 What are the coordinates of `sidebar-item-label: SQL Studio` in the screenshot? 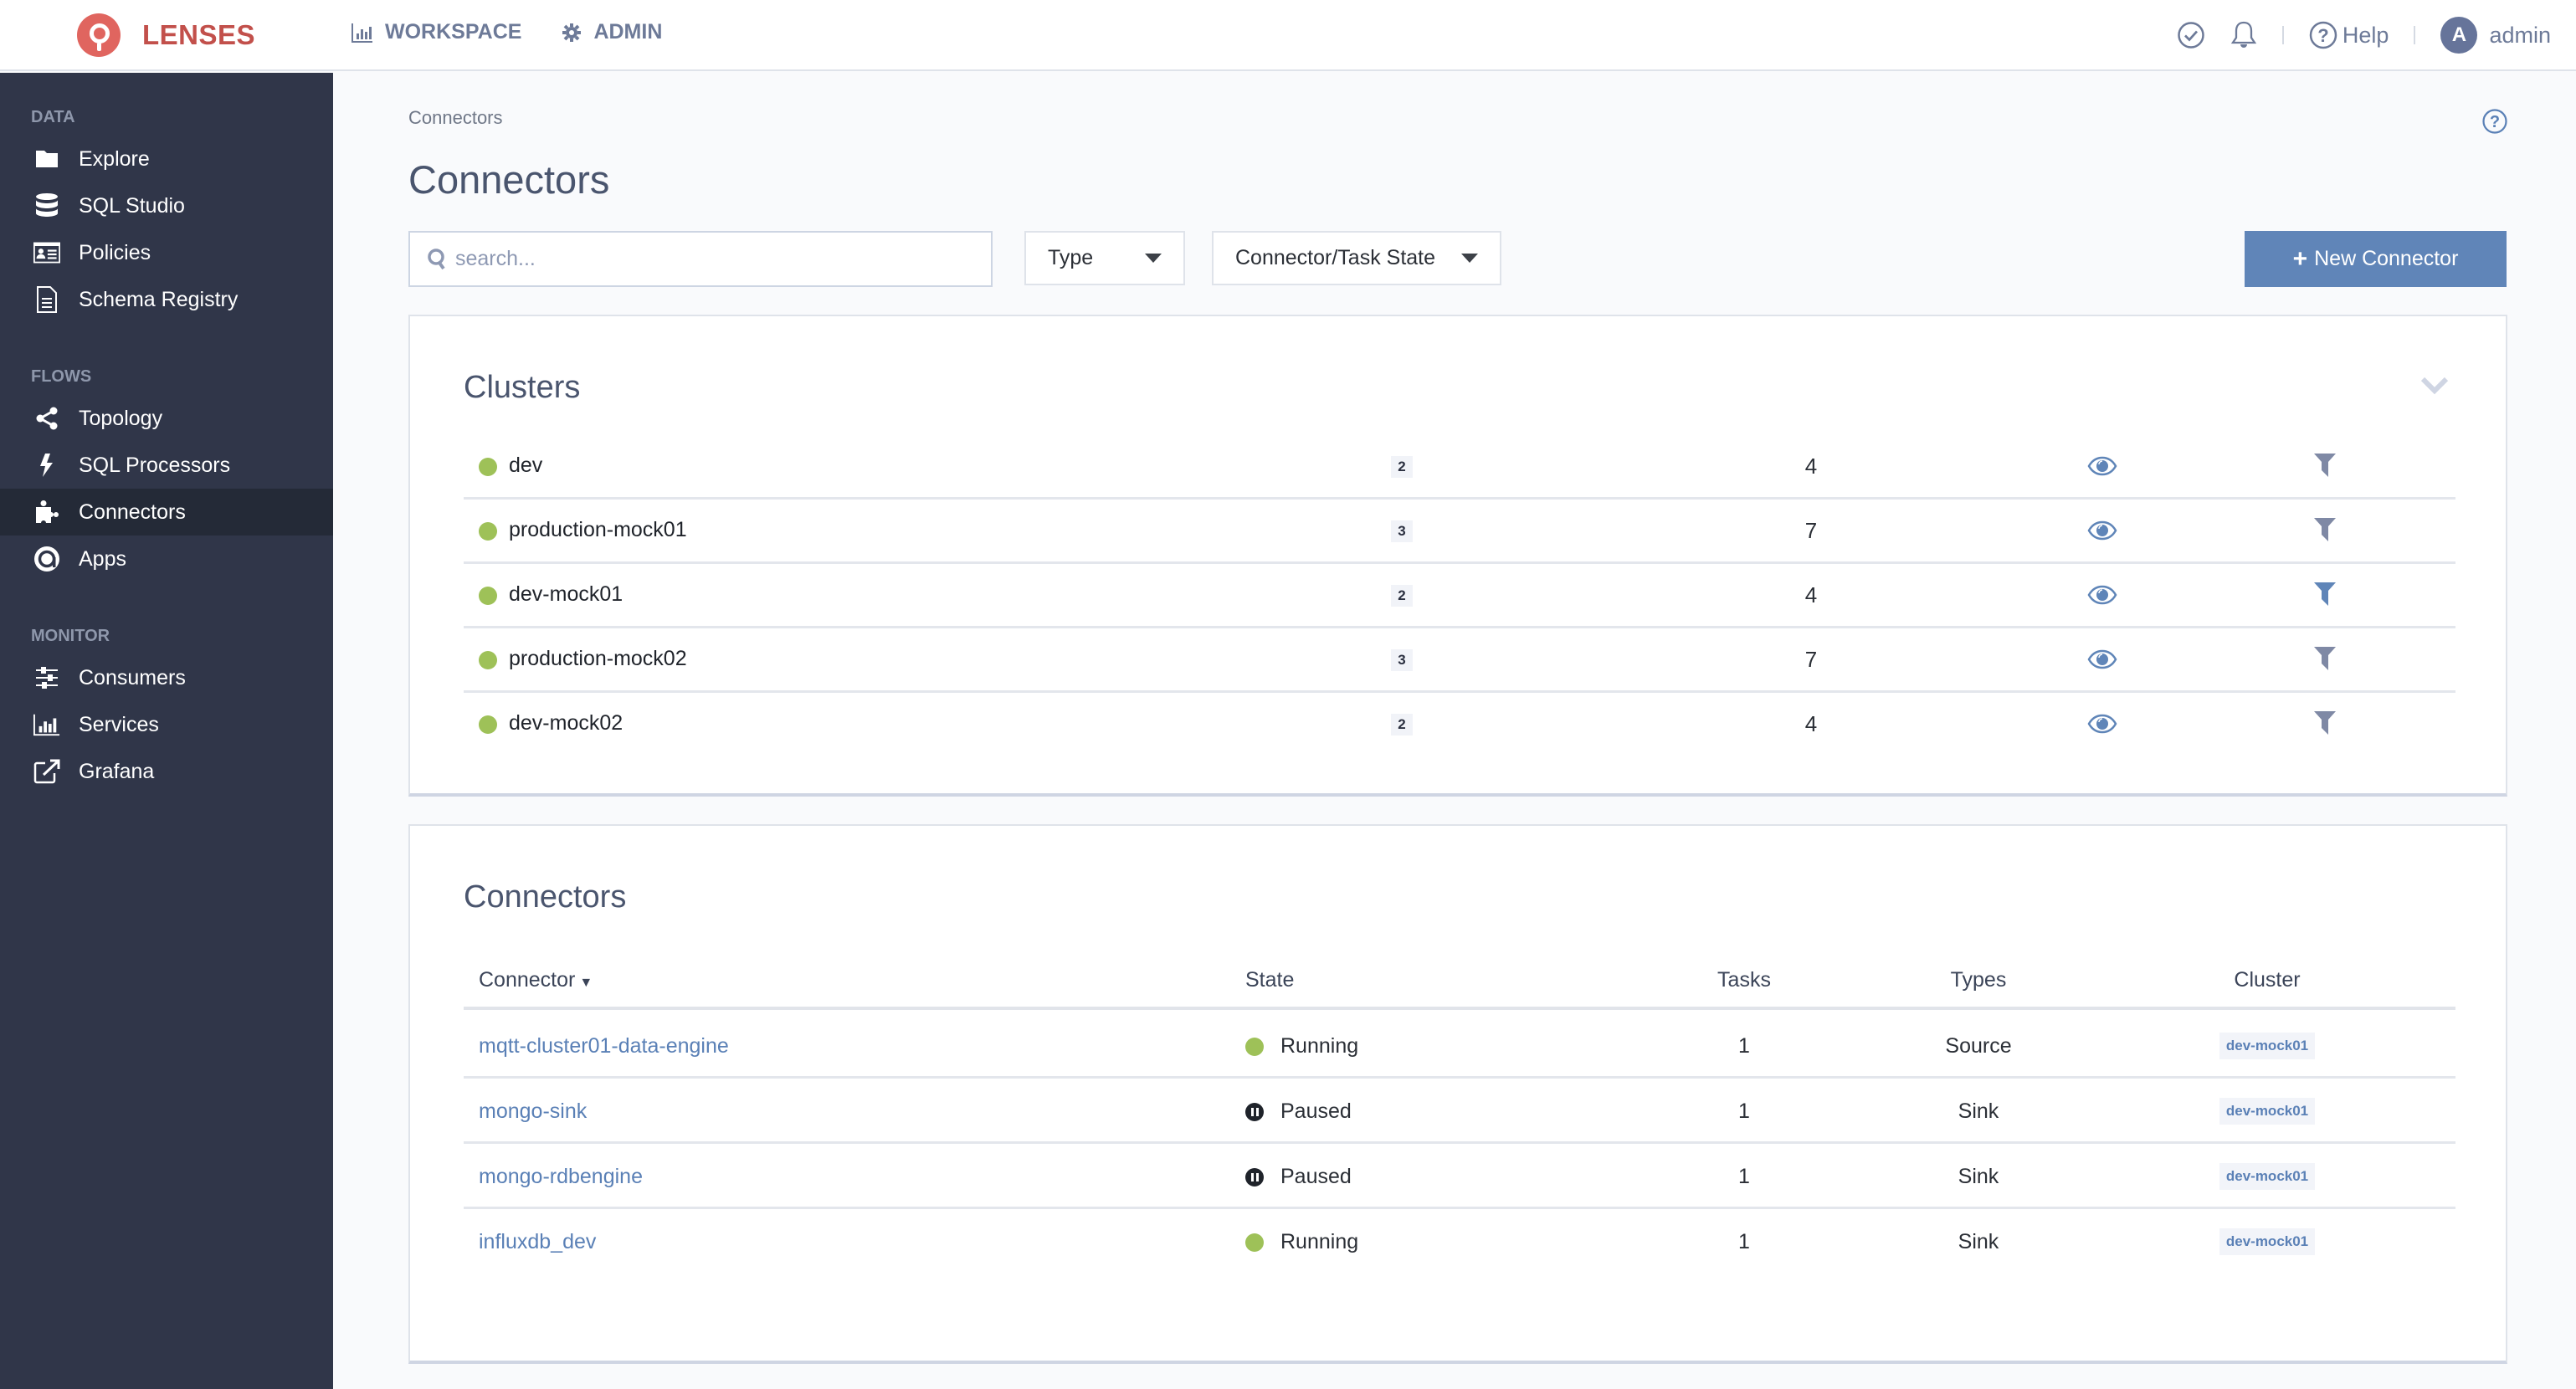 It's located at (132, 205).